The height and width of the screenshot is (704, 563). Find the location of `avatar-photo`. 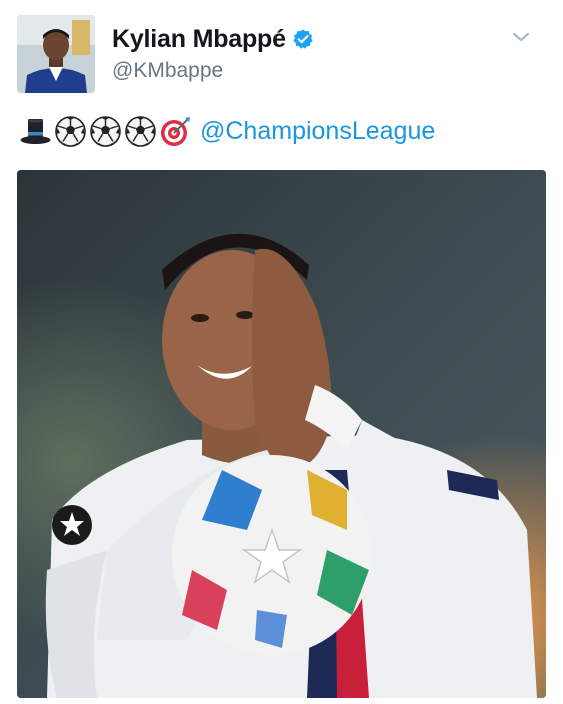

avatar-photo is located at coordinates (56, 54).